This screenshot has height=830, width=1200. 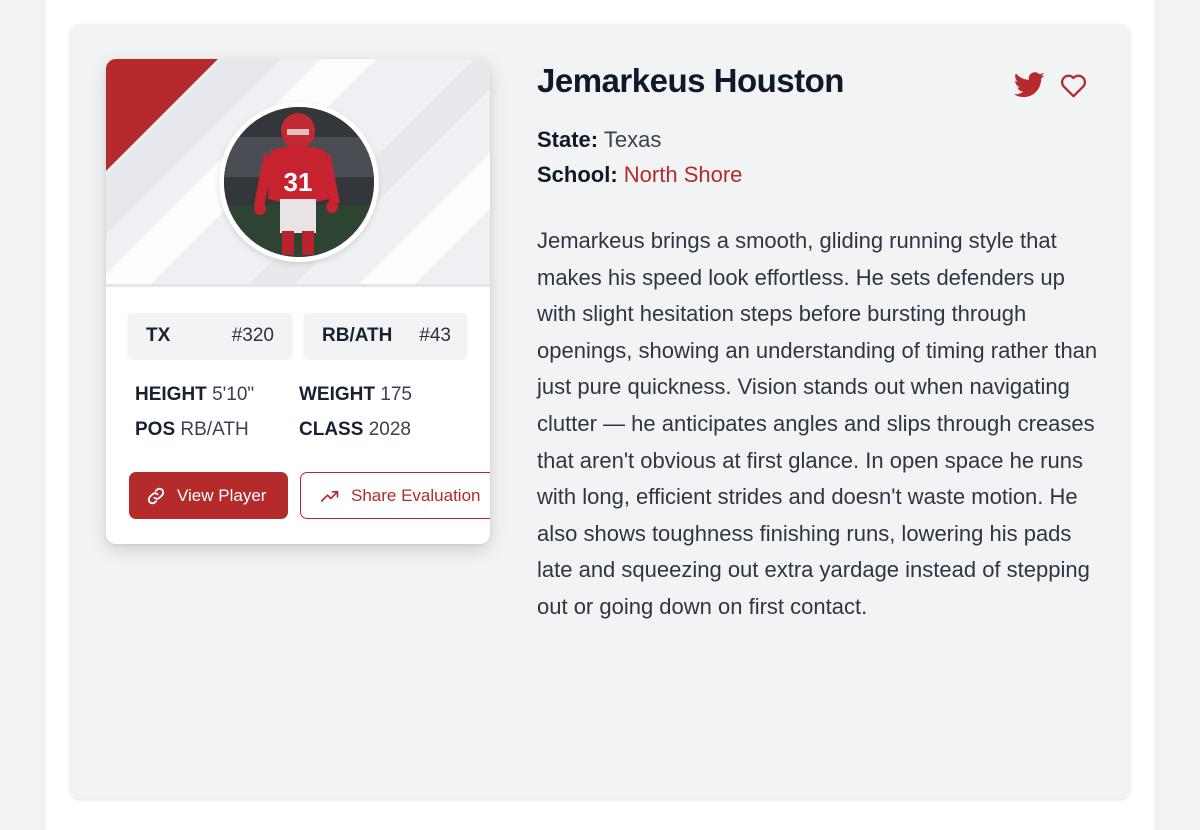 What do you see at coordinates (357, 335) in the screenshot?
I see `position-abbr: RB/ATH` at bounding box center [357, 335].